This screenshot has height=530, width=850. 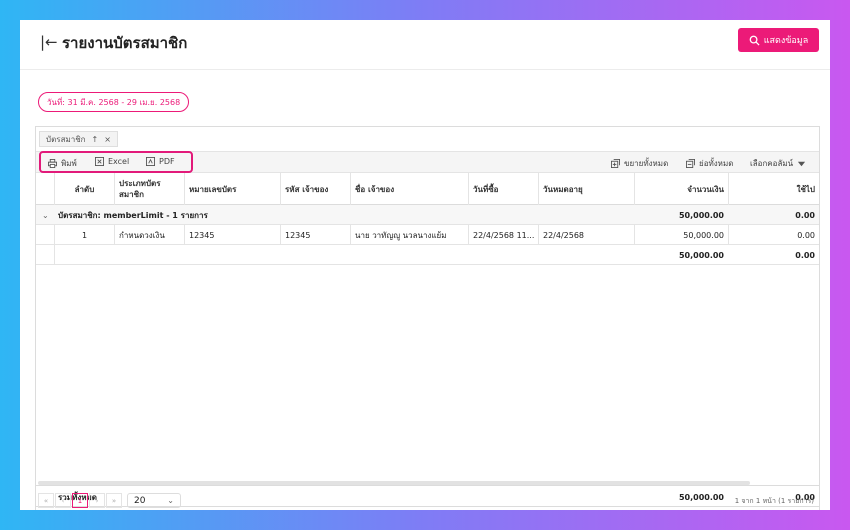 I want to click on collapse-icon, so click(x=690, y=163).